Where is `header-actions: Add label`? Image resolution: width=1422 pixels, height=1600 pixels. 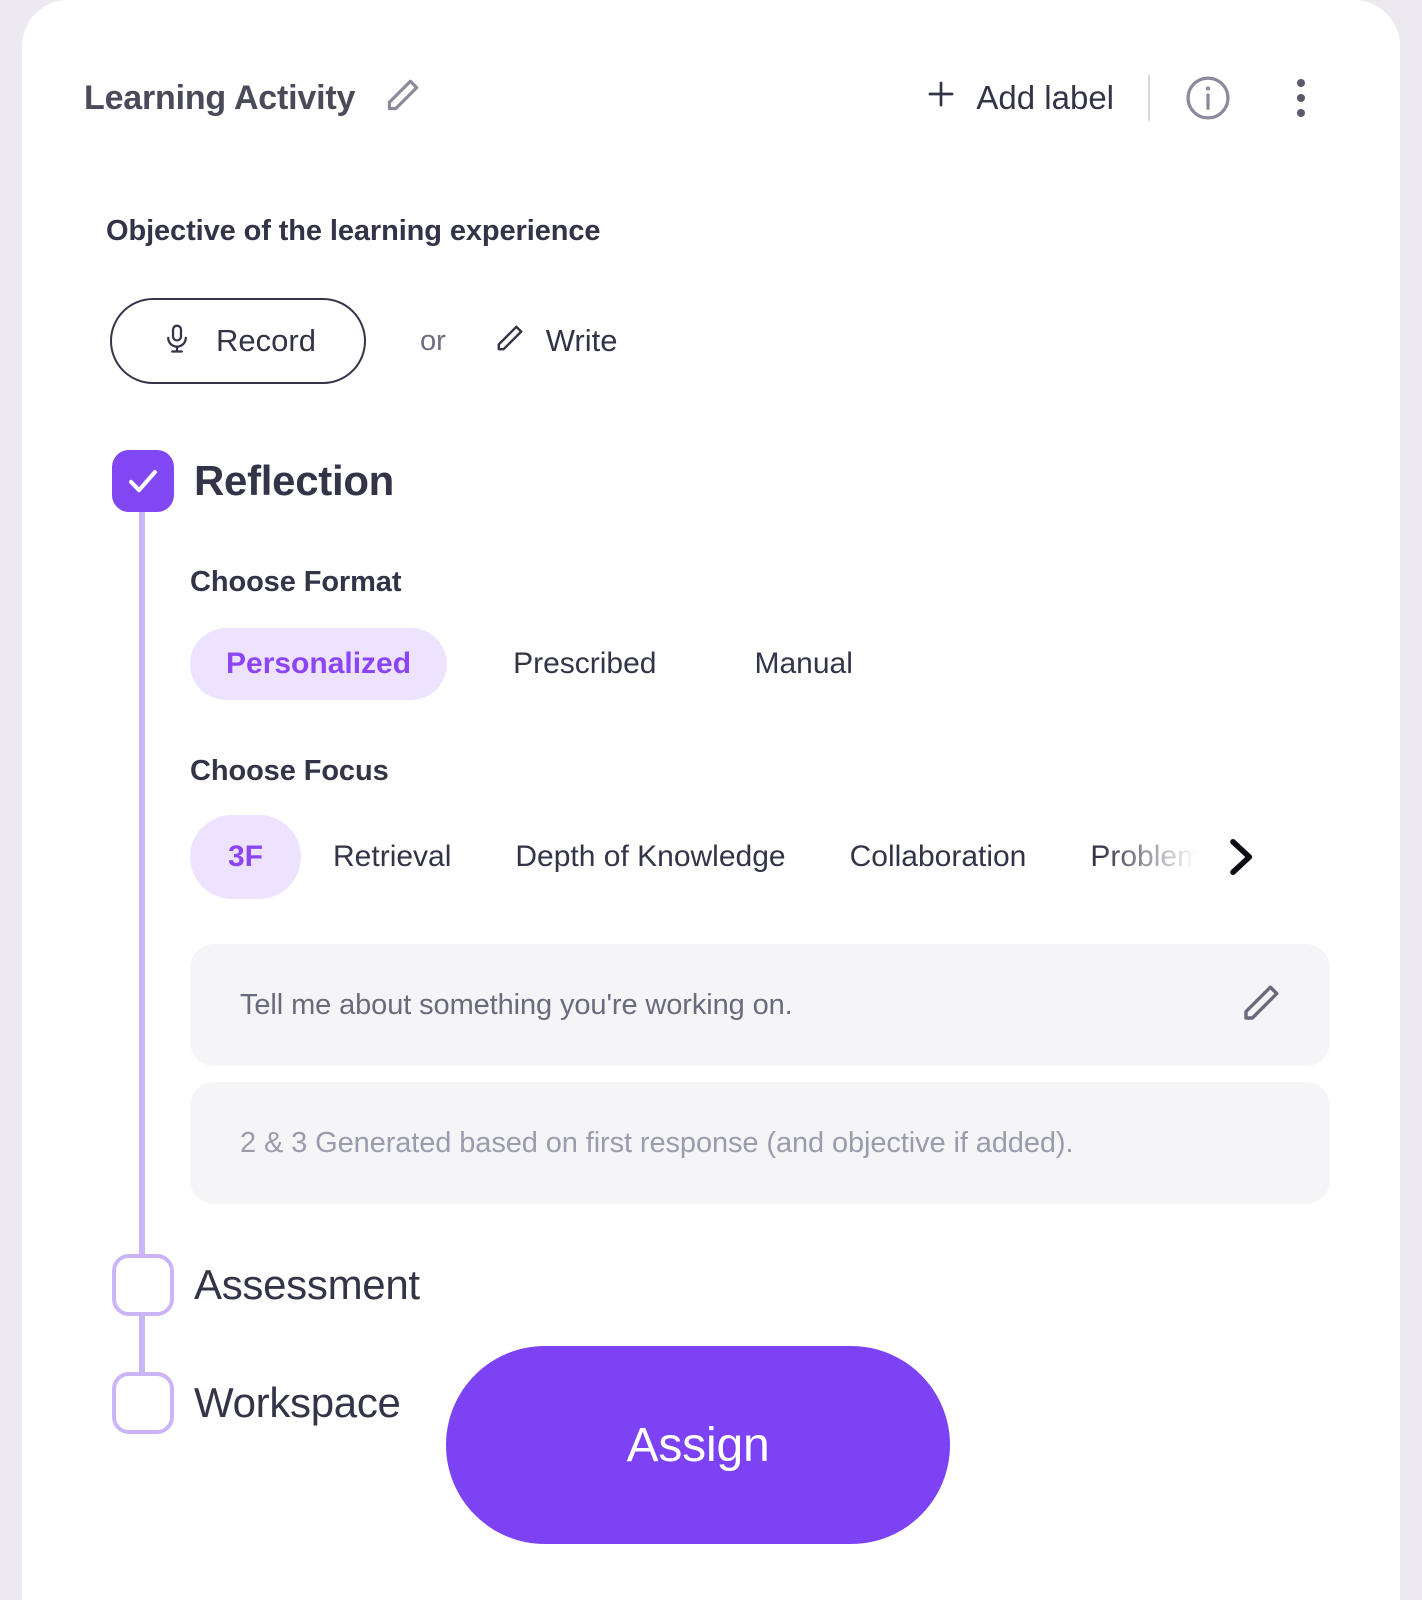 header-actions: Add label is located at coordinates (1123, 98).